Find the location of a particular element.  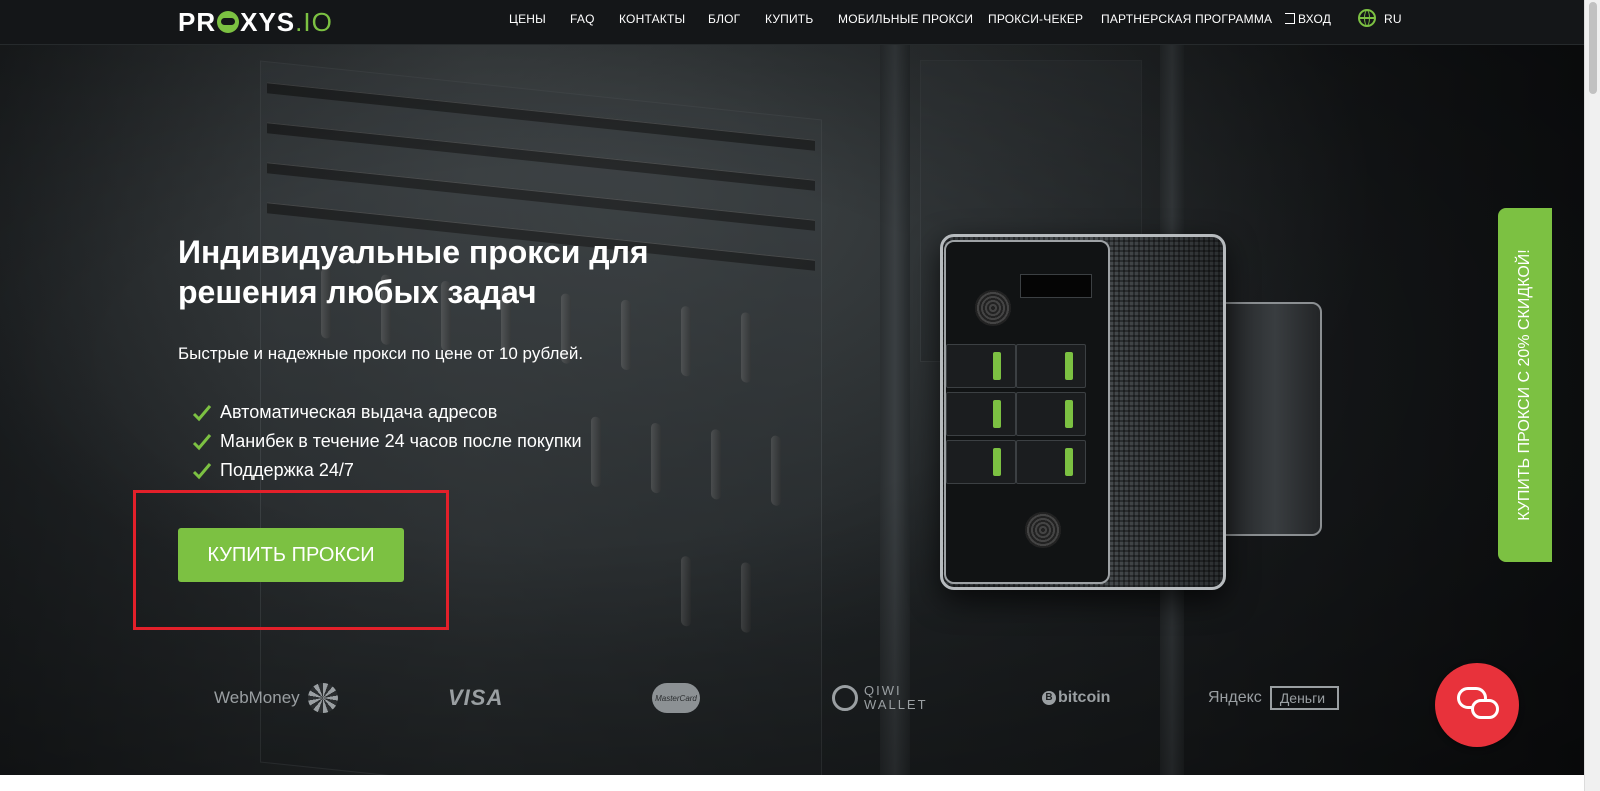

scrollbar-thumb is located at coordinates (1593, 48).